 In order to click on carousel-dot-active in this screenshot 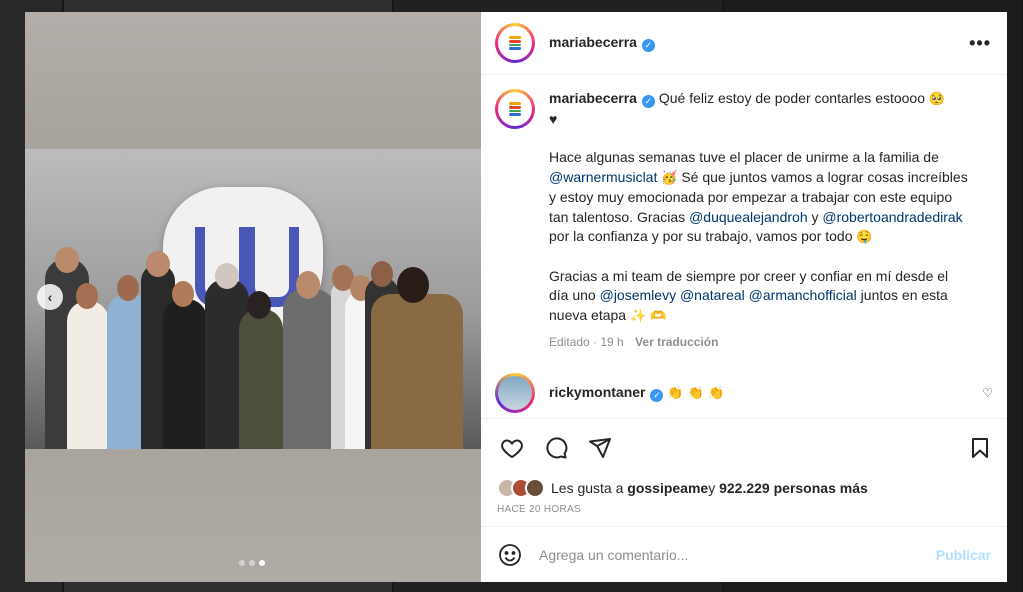, I will do `click(262, 563)`.